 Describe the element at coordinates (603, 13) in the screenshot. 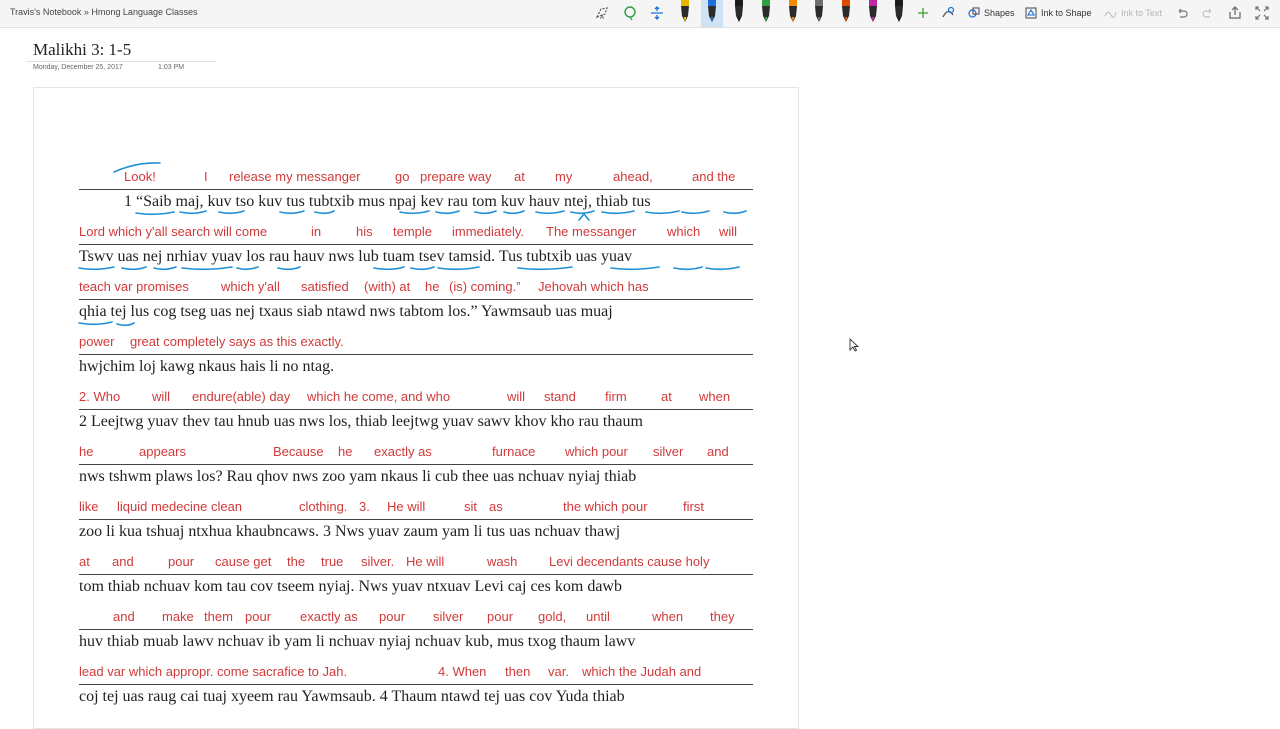

I see `lasso-select-icon: A` at that location.